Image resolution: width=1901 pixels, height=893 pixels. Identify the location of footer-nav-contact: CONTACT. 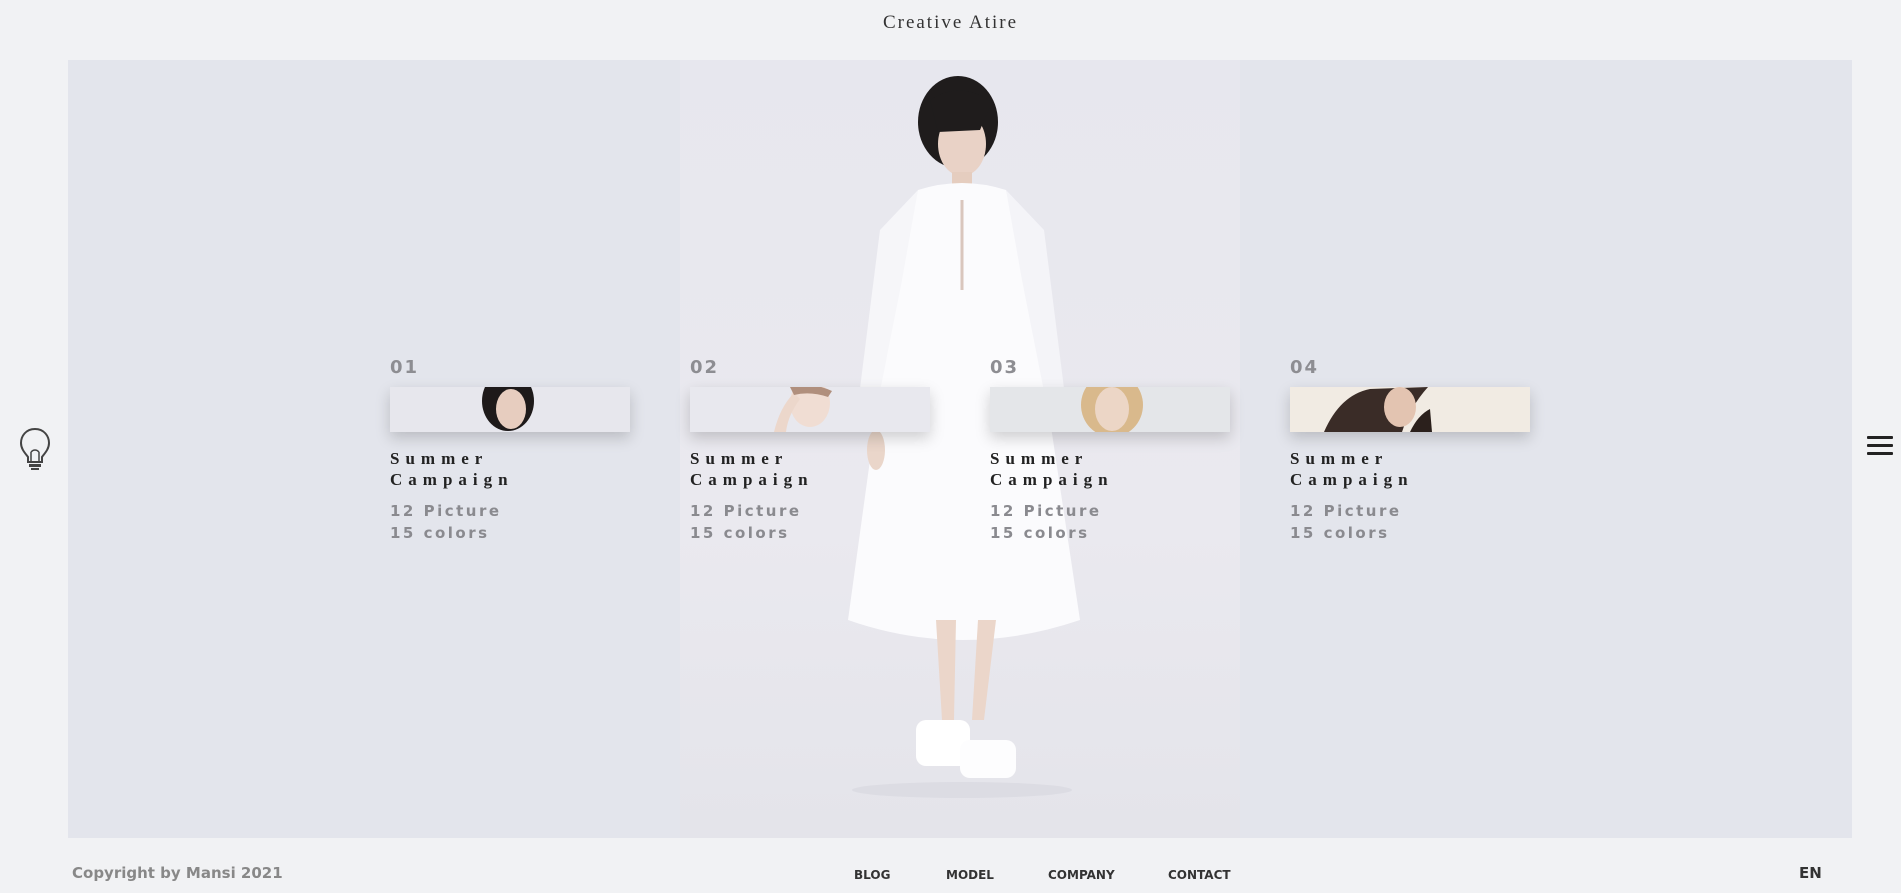
(1203, 875).